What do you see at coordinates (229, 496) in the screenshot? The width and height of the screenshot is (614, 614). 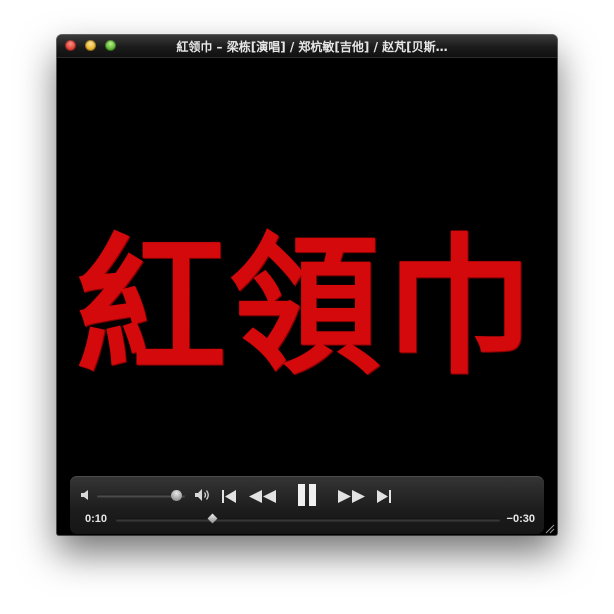 I see `skip-to-start-icon` at bounding box center [229, 496].